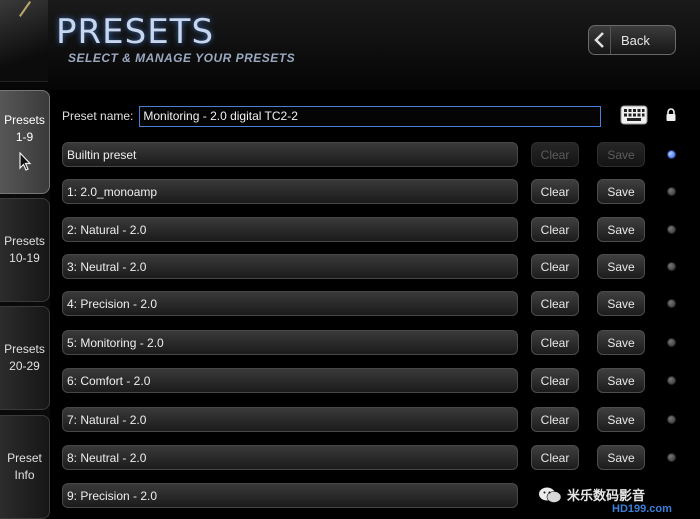 The height and width of the screenshot is (519, 700). I want to click on preset-row-6: 6: Comfort - 2.0 Clear Save, so click(372, 381).